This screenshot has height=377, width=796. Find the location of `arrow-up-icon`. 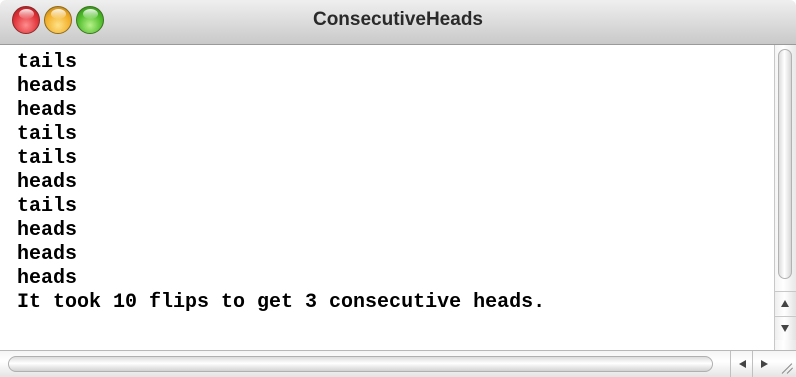

arrow-up-icon is located at coordinates (785, 303).